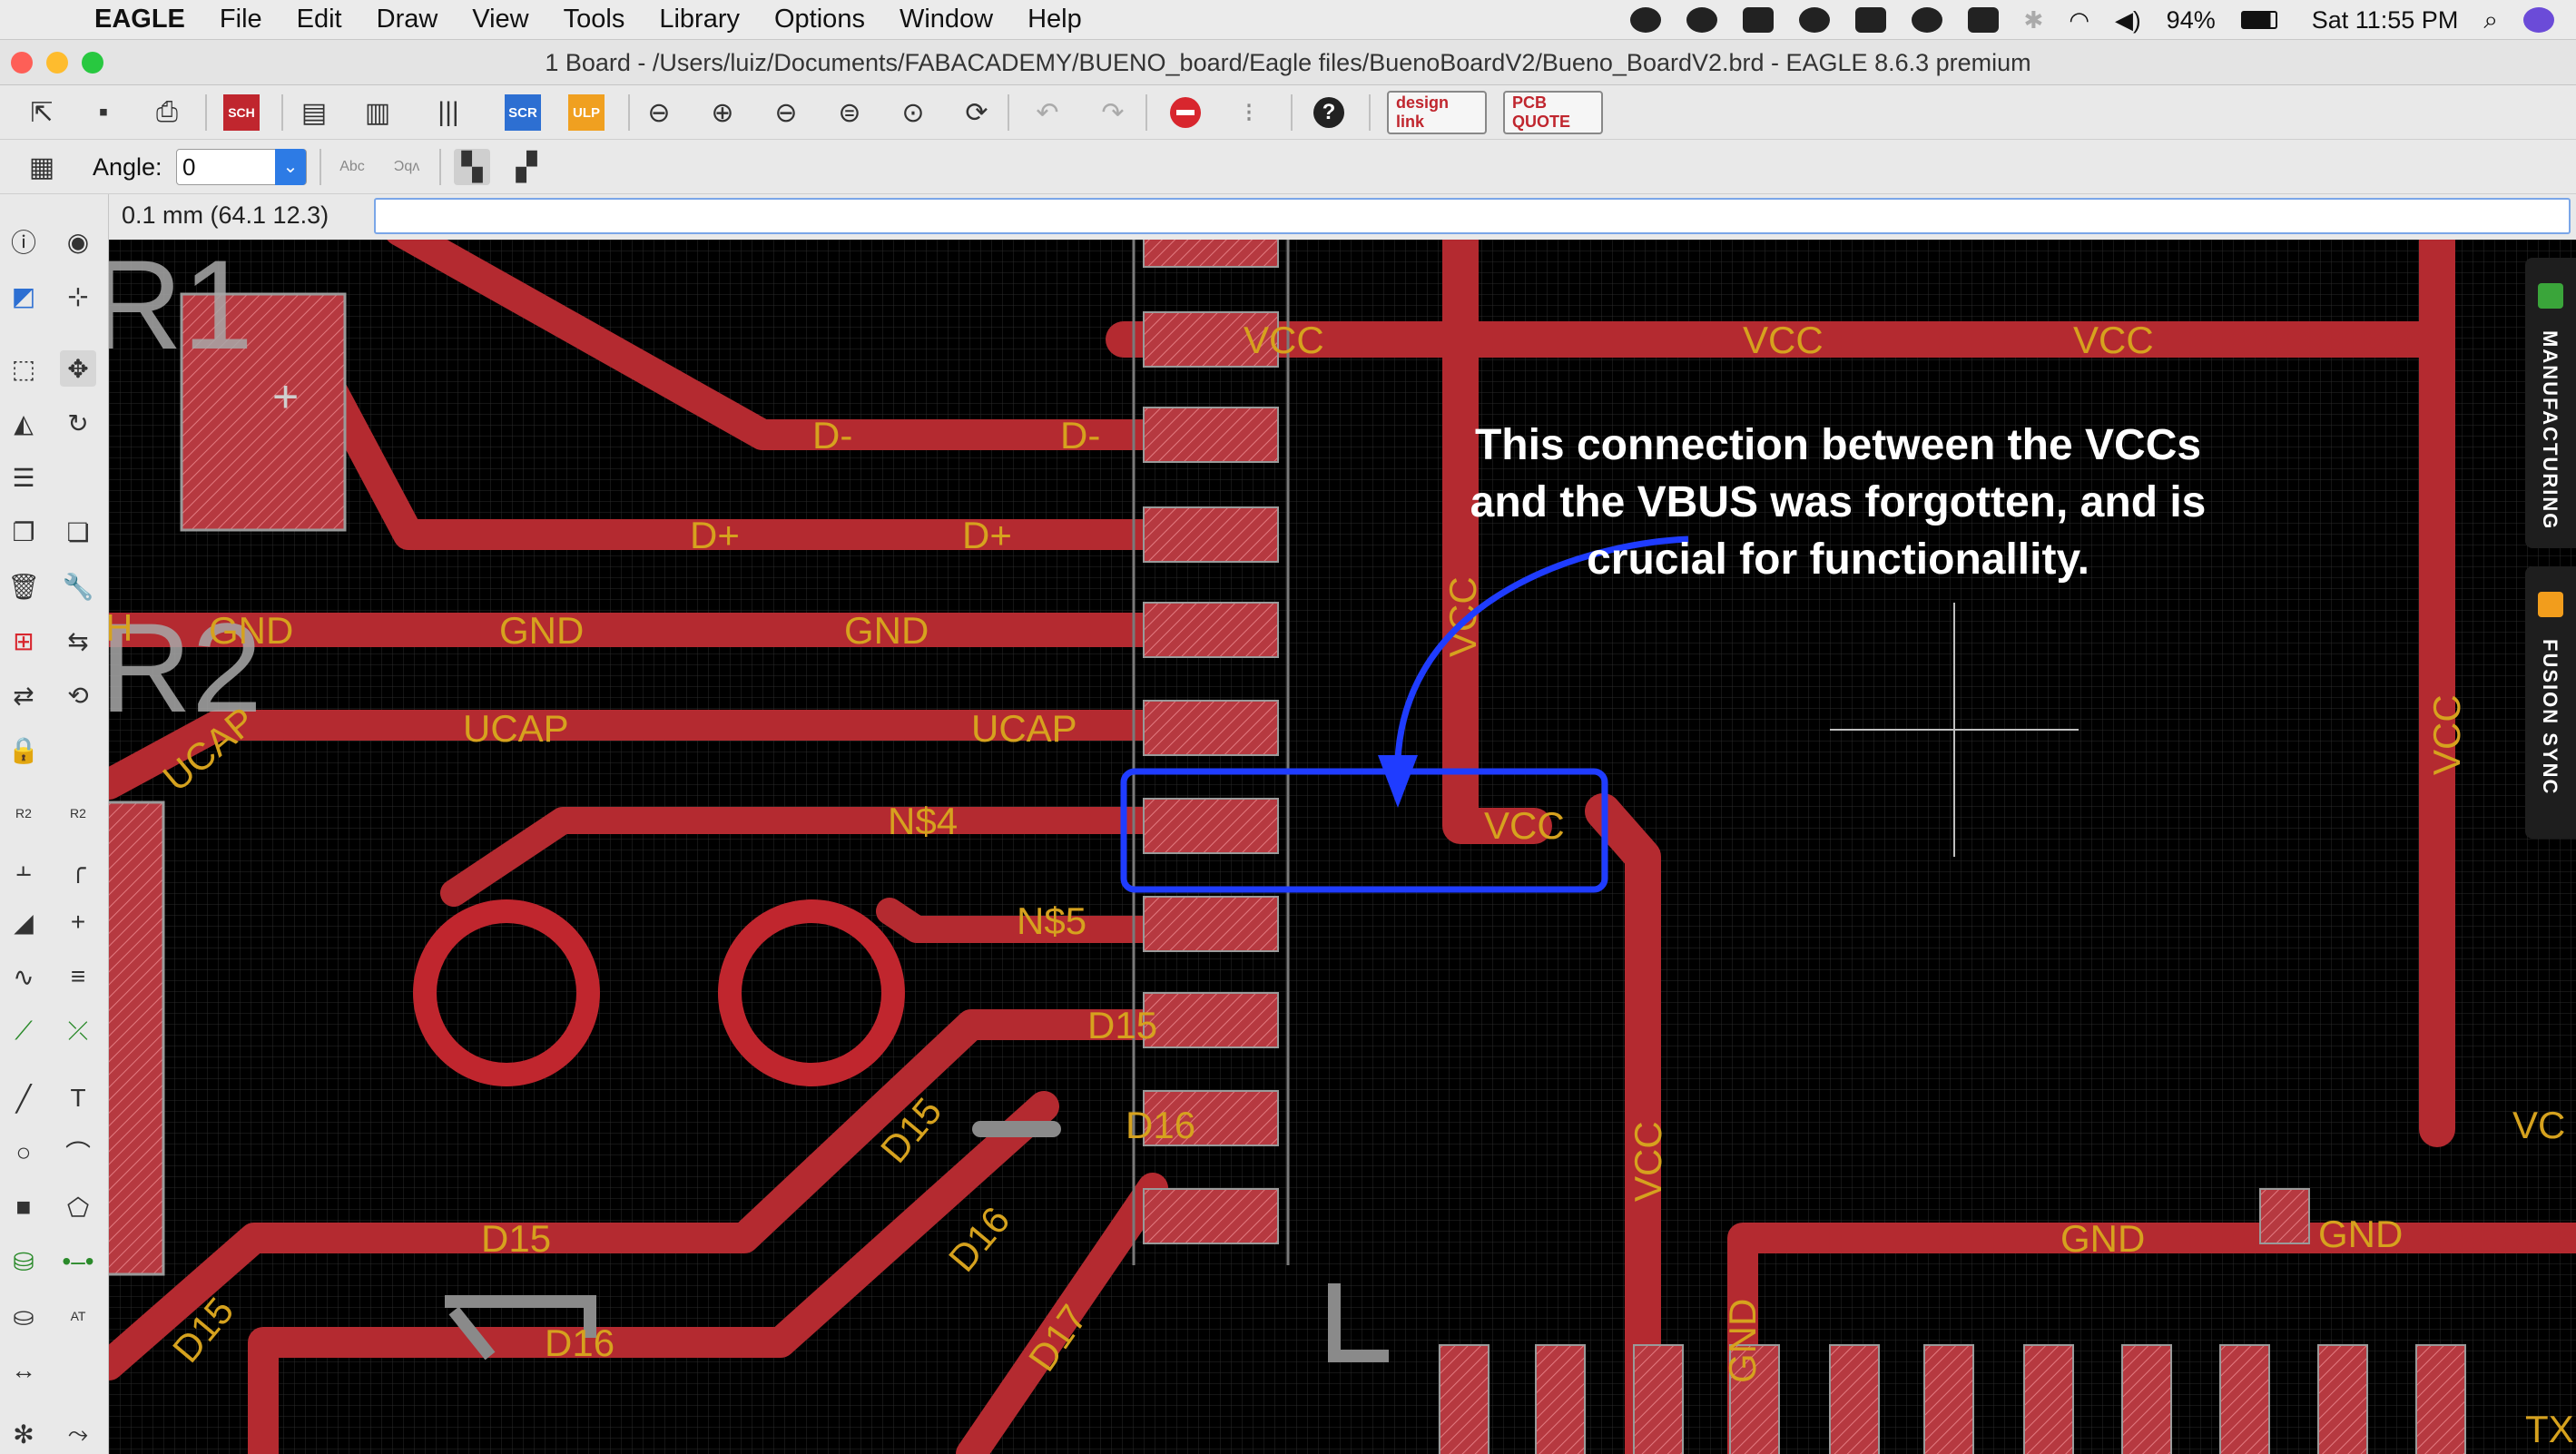 Image resolution: width=2576 pixels, height=1454 pixels. I want to click on dimension-icon: ↔, so click(23, 1370).